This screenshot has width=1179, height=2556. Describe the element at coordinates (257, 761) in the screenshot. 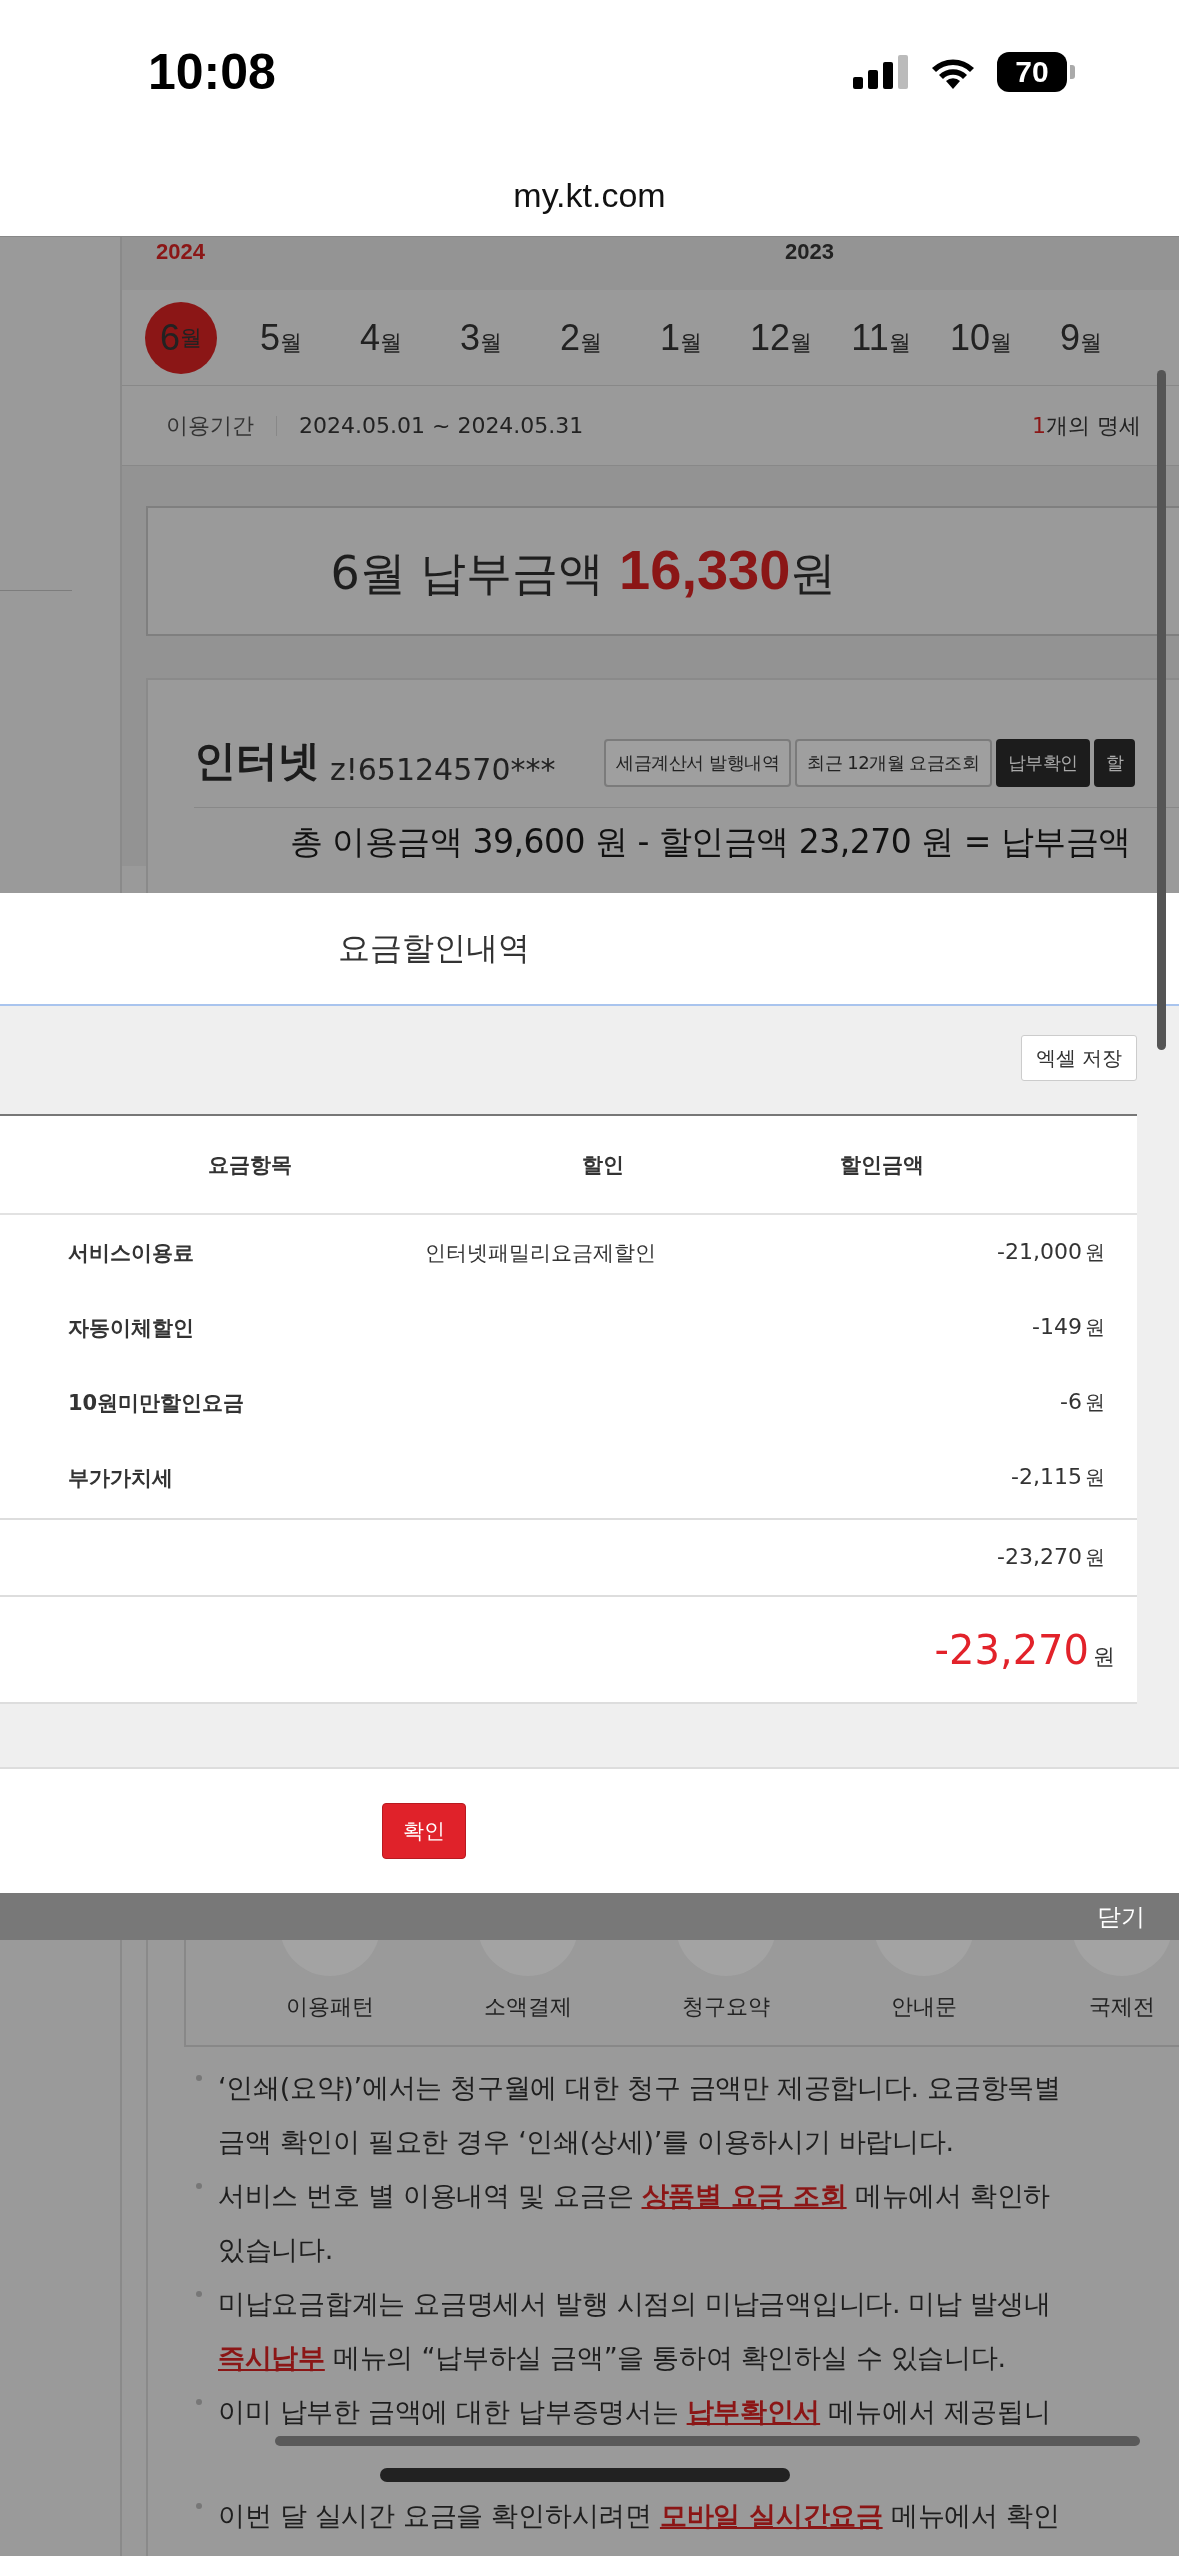

I see `service-name: 인터넷` at that location.